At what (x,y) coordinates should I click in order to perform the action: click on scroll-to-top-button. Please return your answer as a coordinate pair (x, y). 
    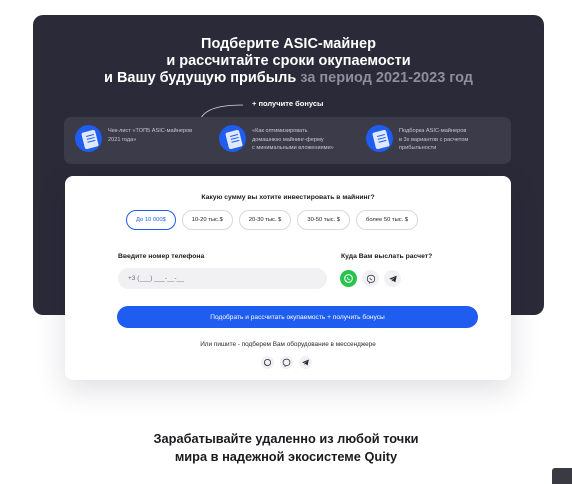
    Looking at the image, I should click on (562, 476).